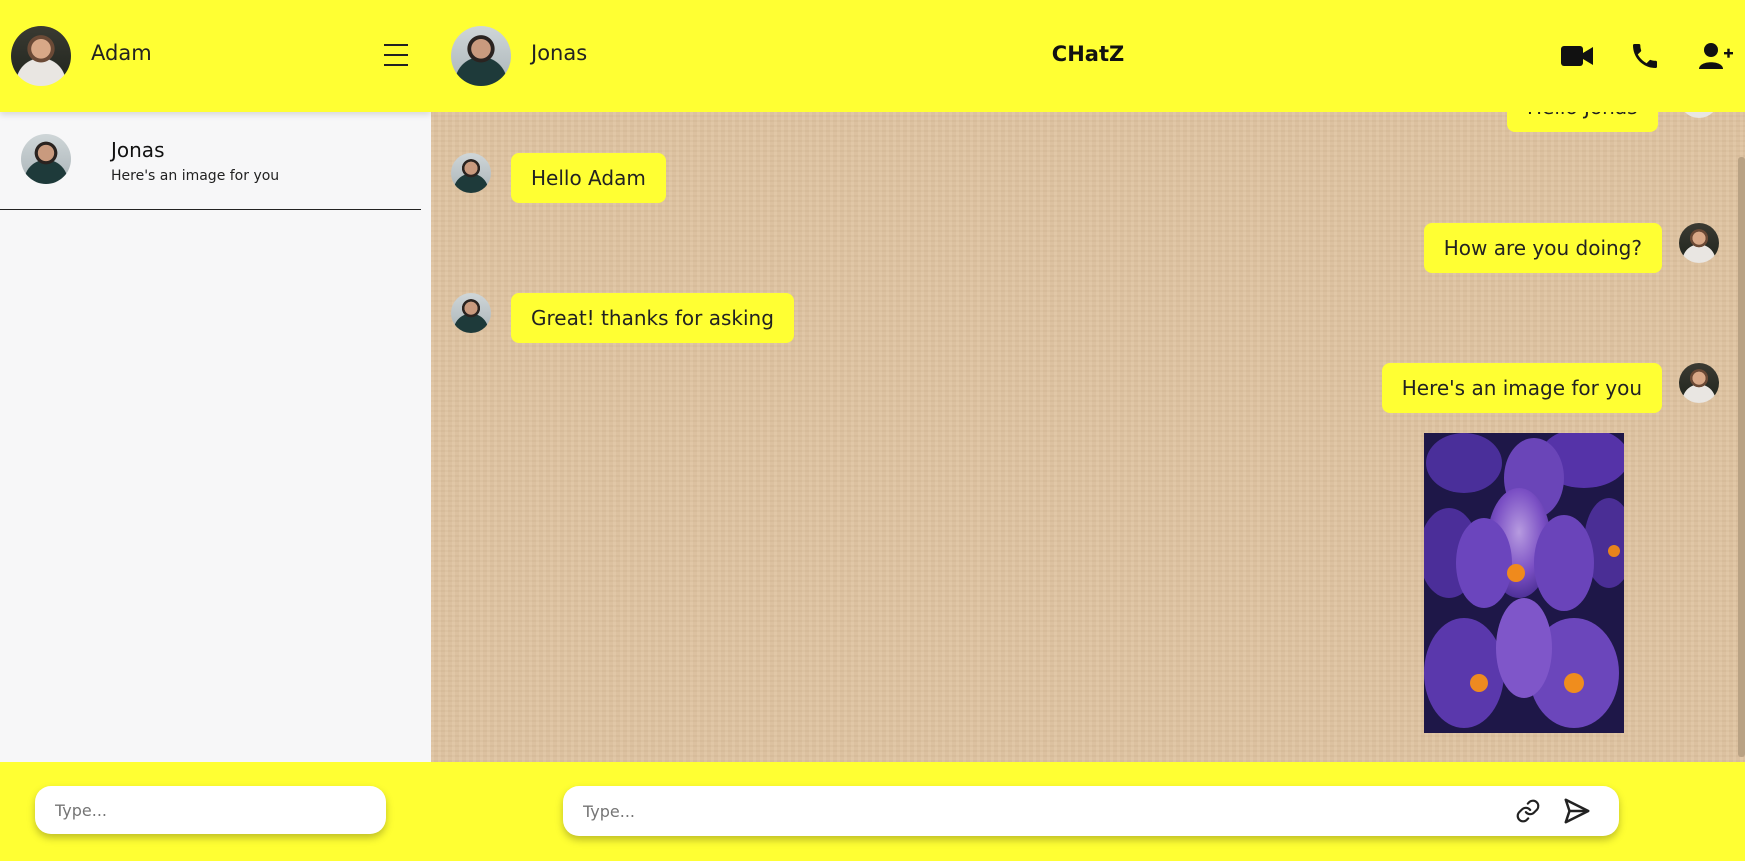 Image resolution: width=1745 pixels, height=861 pixels. I want to click on phone-icon, so click(1645, 56).